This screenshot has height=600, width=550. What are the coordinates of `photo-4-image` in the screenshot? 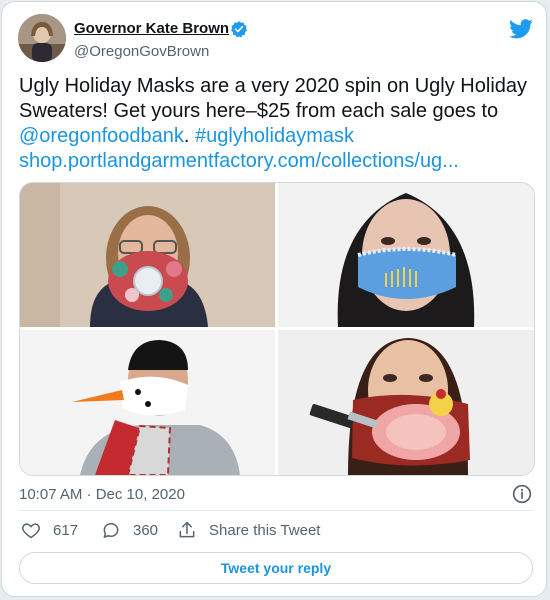 It's located at (406, 402).